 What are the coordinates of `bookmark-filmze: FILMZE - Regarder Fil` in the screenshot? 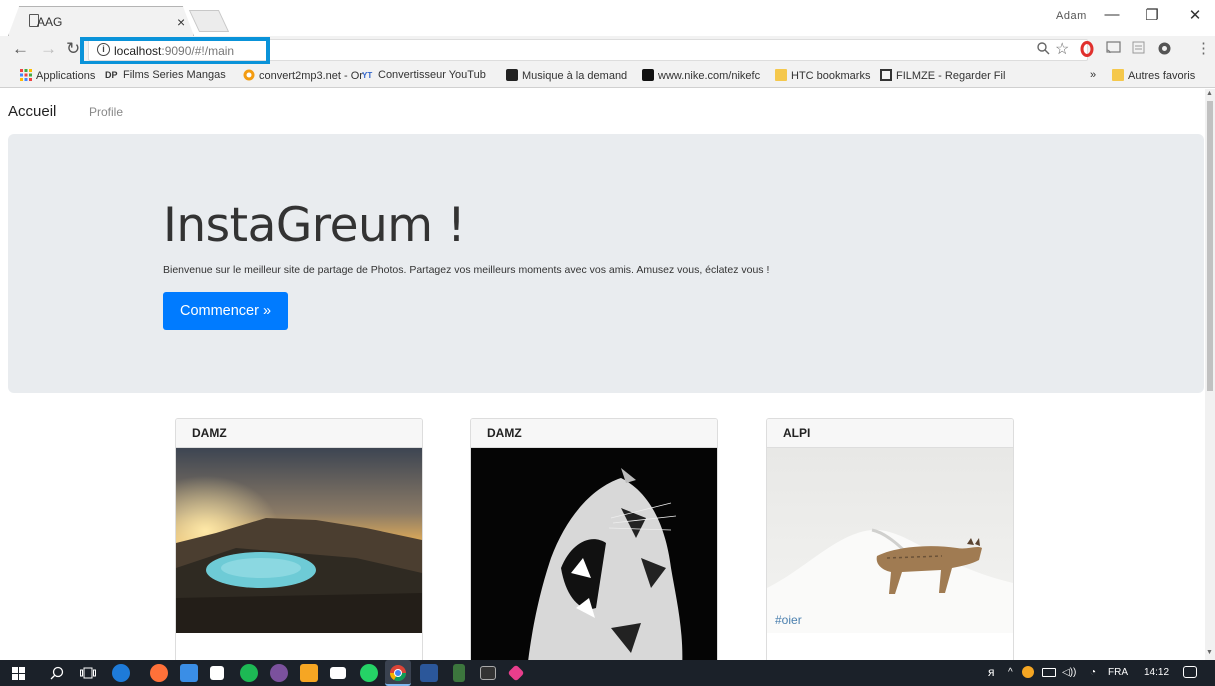 It's located at (942, 75).